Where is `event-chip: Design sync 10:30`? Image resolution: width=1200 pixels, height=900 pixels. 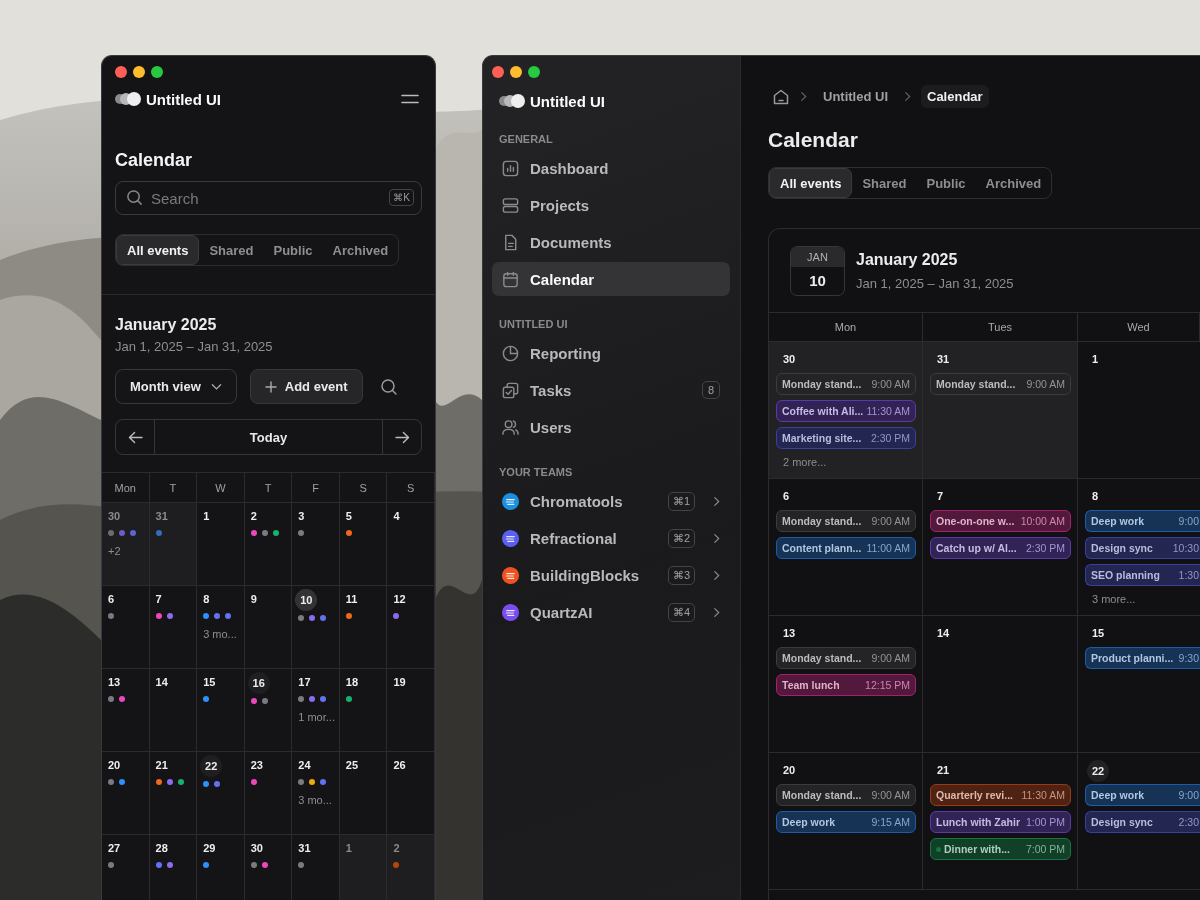 event-chip: Design sync 10:30 is located at coordinates (1142, 548).